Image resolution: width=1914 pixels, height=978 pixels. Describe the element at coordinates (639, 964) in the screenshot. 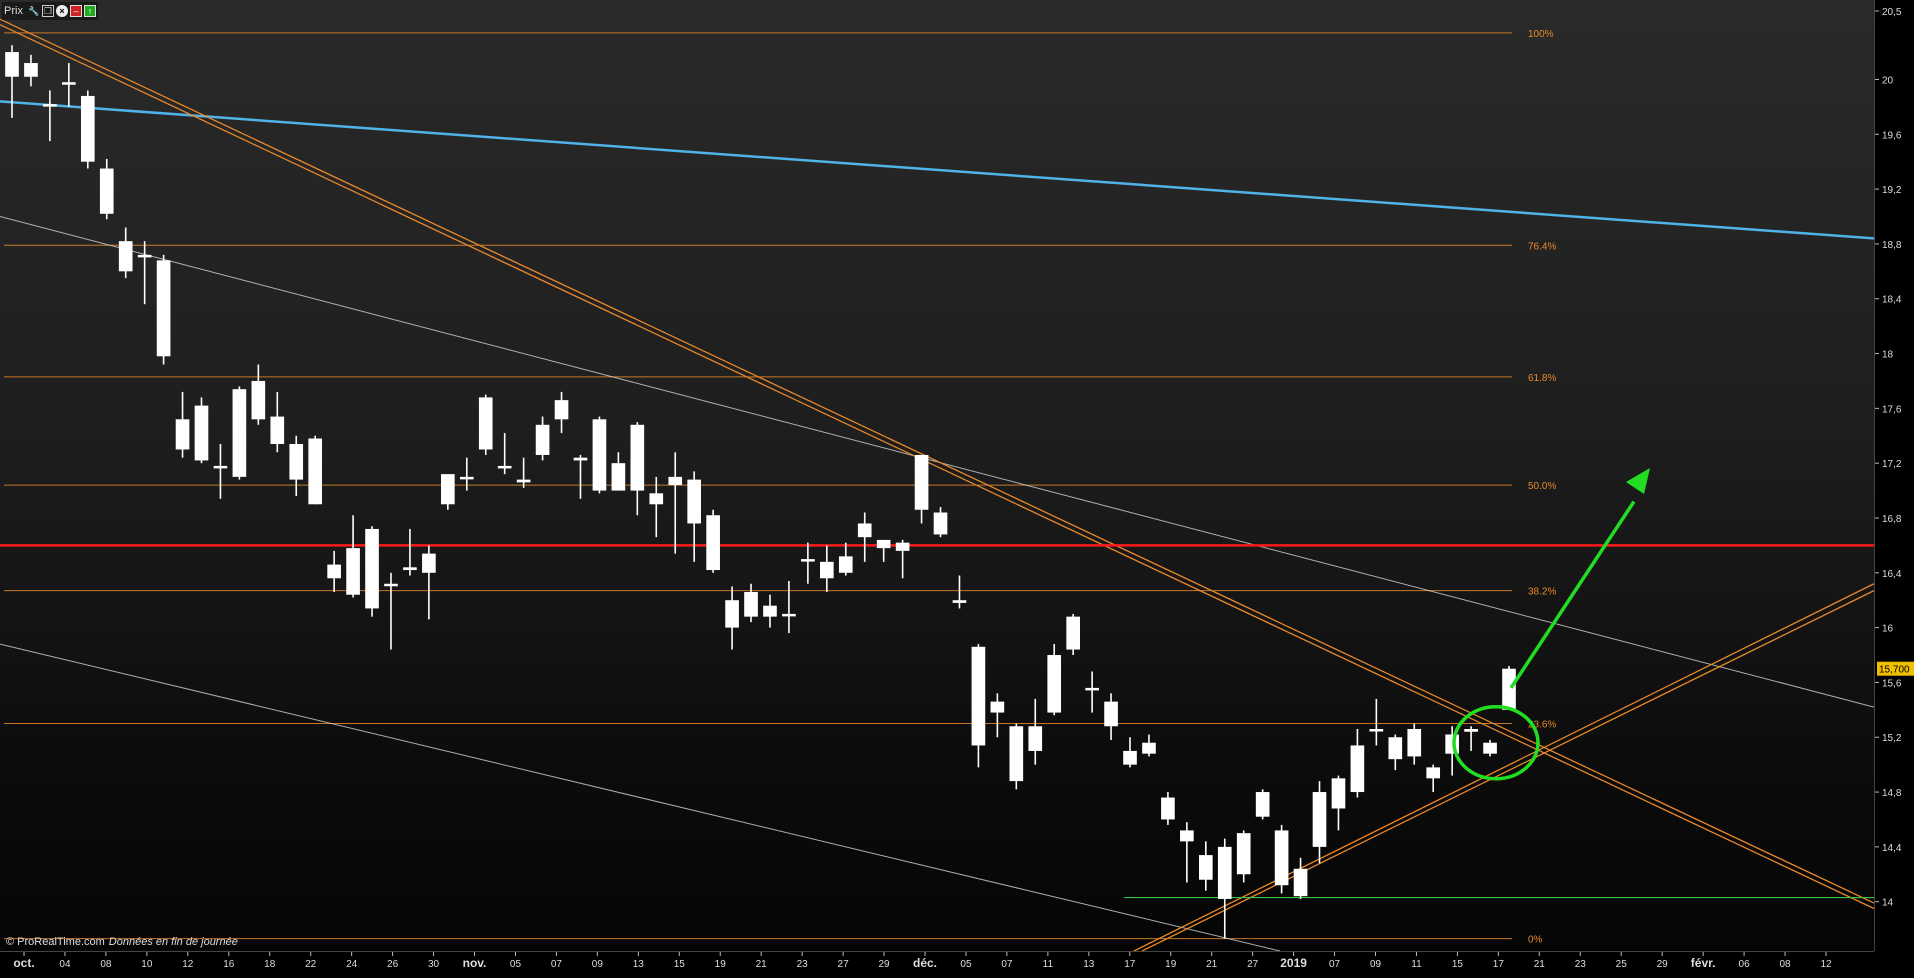

I see `time-tick-label: 13` at that location.